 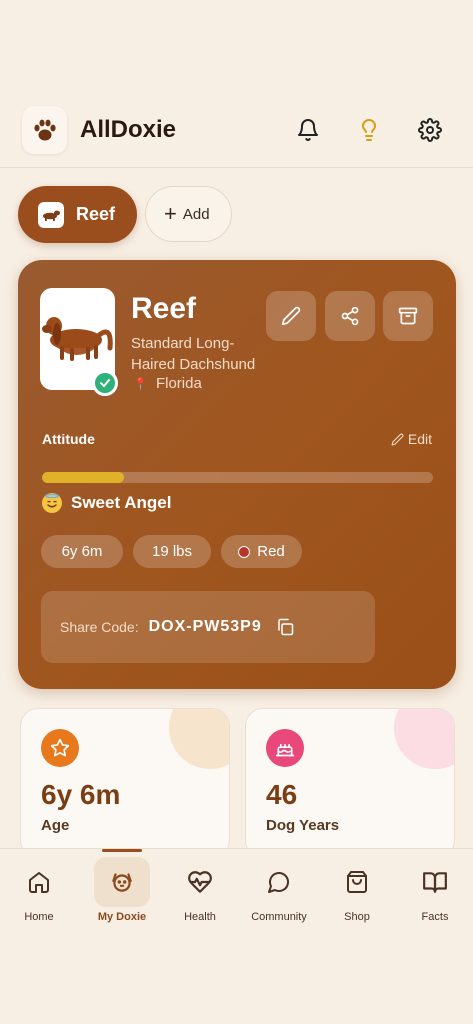 What do you see at coordinates (128, 129) in the screenshot?
I see `app-title: AllDoxie` at bounding box center [128, 129].